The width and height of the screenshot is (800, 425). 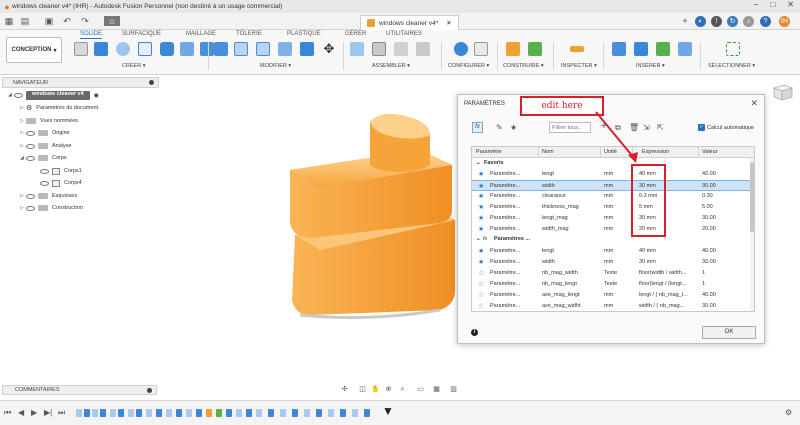 I want to click on user-avatar-icon: IH, so click(x=784, y=21).